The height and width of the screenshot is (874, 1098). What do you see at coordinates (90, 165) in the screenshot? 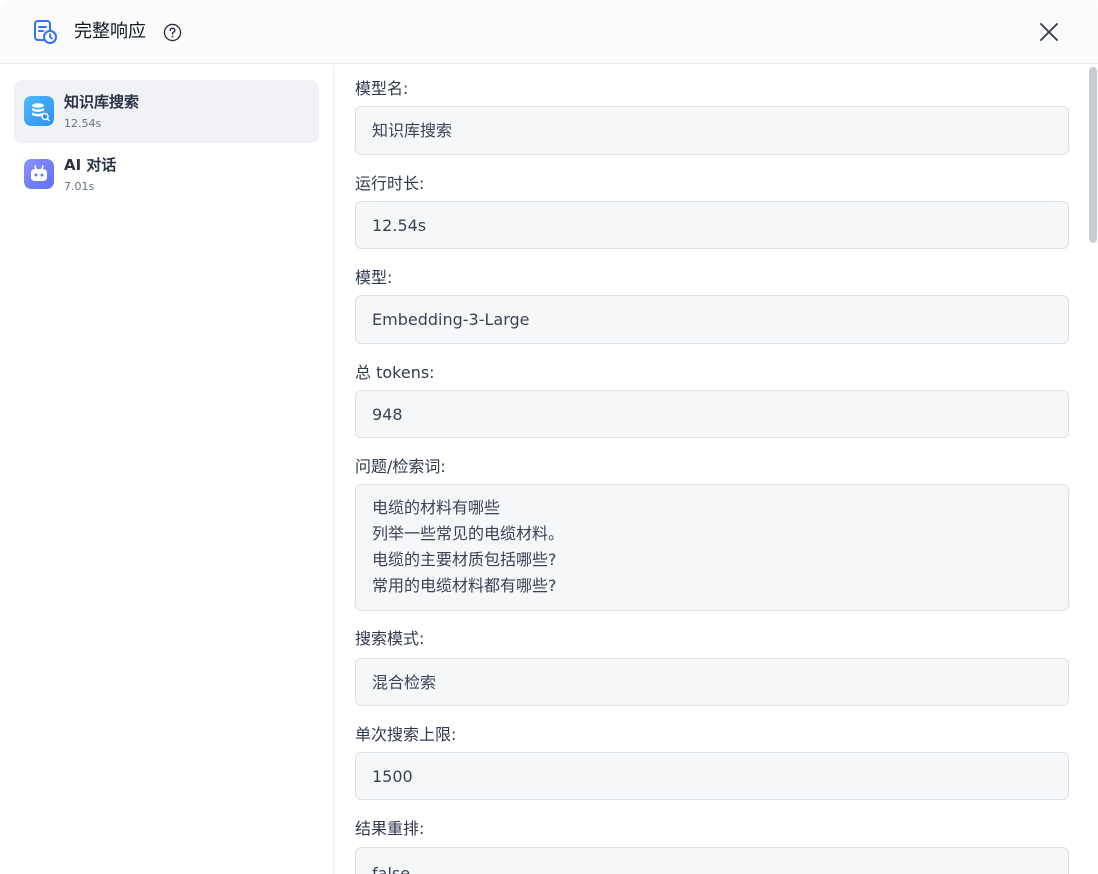
I see `sidebar-item-label: AI 对话` at bounding box center [90, 165].